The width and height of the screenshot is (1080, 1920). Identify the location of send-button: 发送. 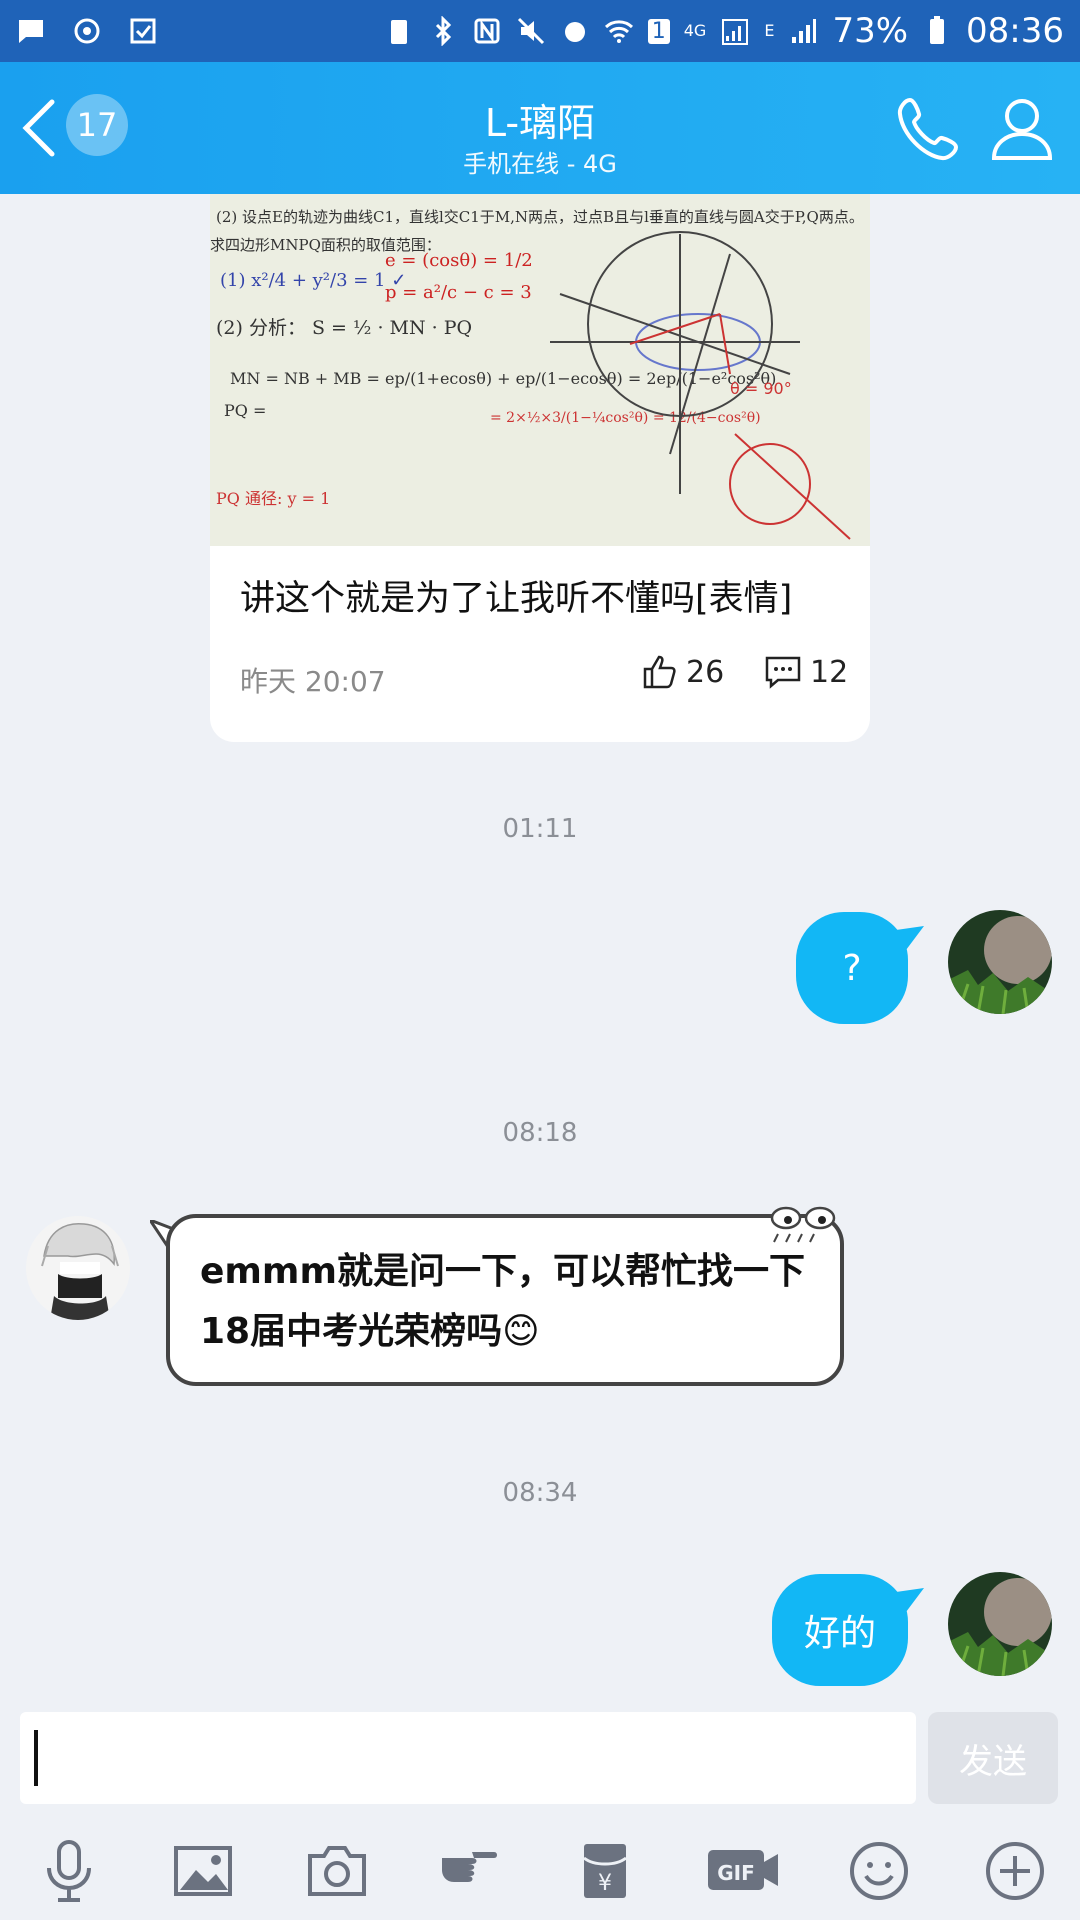
(993, 1758).